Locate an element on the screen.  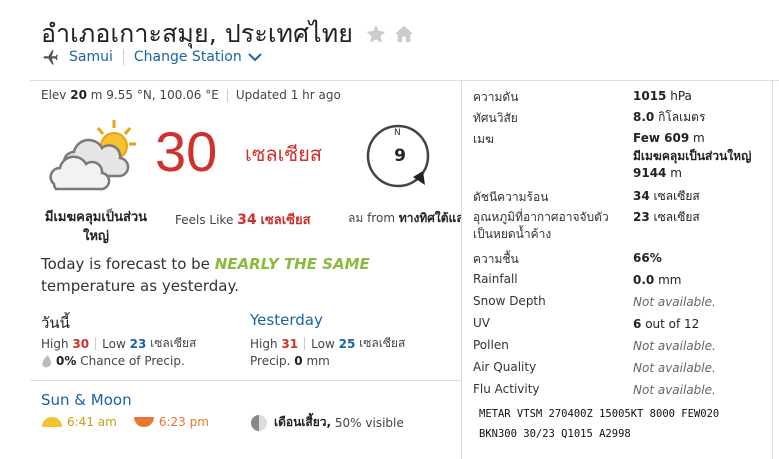
yesterday-precip: Precip. 0 mm is located at coordinates (290, 361).